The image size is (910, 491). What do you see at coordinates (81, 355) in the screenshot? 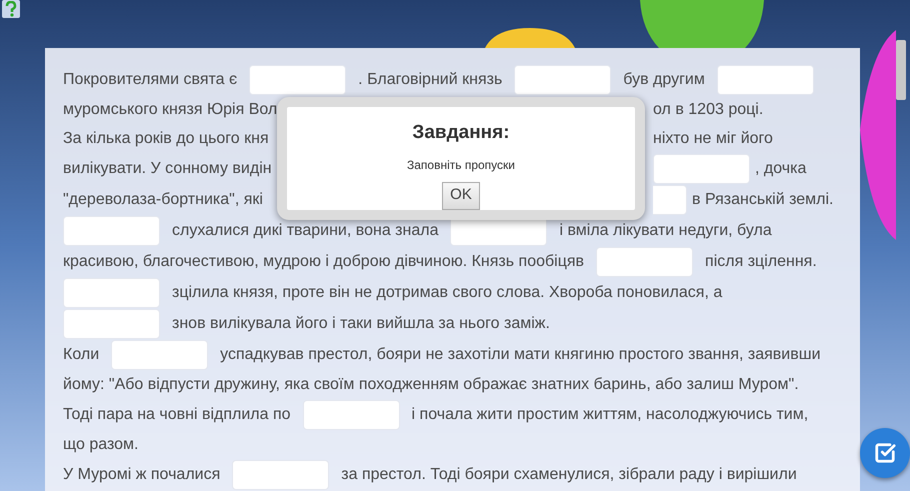
I see `story-text: Коли` at bounding box center [81, 355].